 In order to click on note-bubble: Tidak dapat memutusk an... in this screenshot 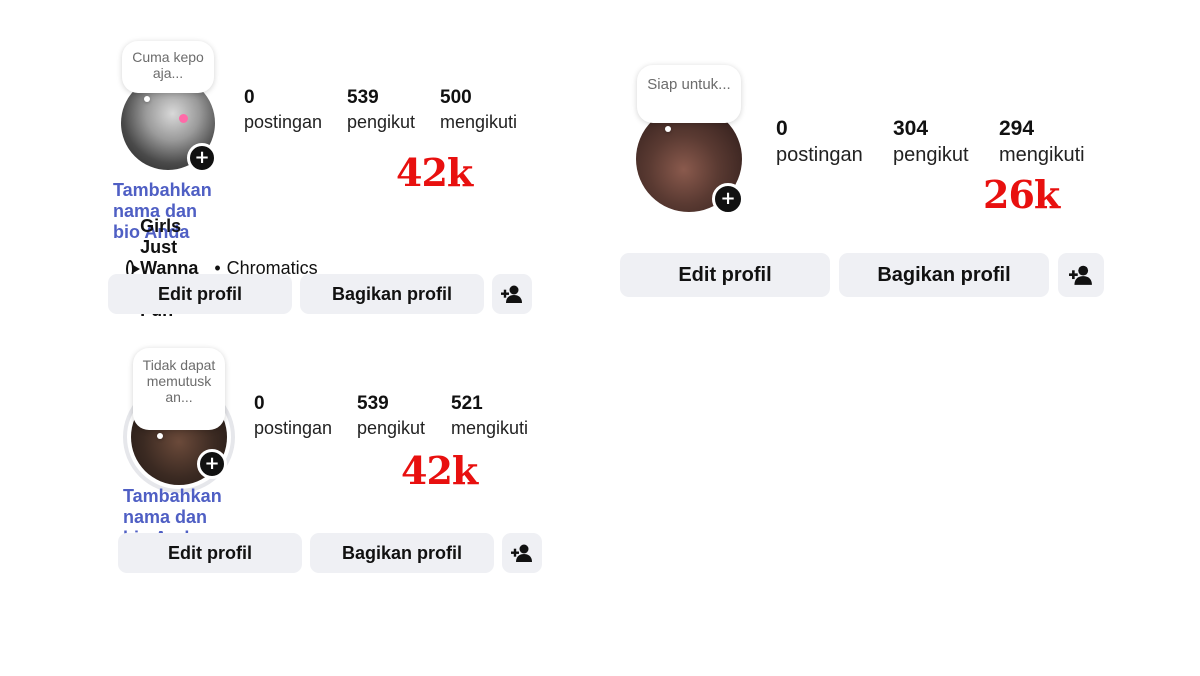, I will do `click(179, 393)`.